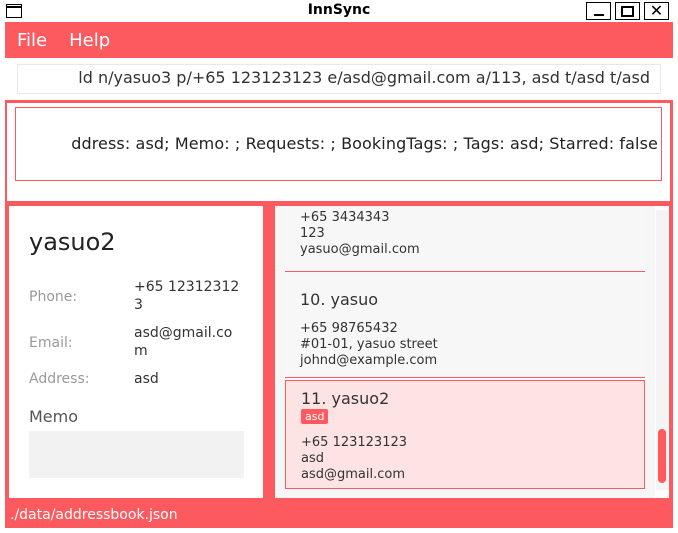 This screenshot has height=533, width=678. I want to click on menu-bar: File Help, so click(339, 40).